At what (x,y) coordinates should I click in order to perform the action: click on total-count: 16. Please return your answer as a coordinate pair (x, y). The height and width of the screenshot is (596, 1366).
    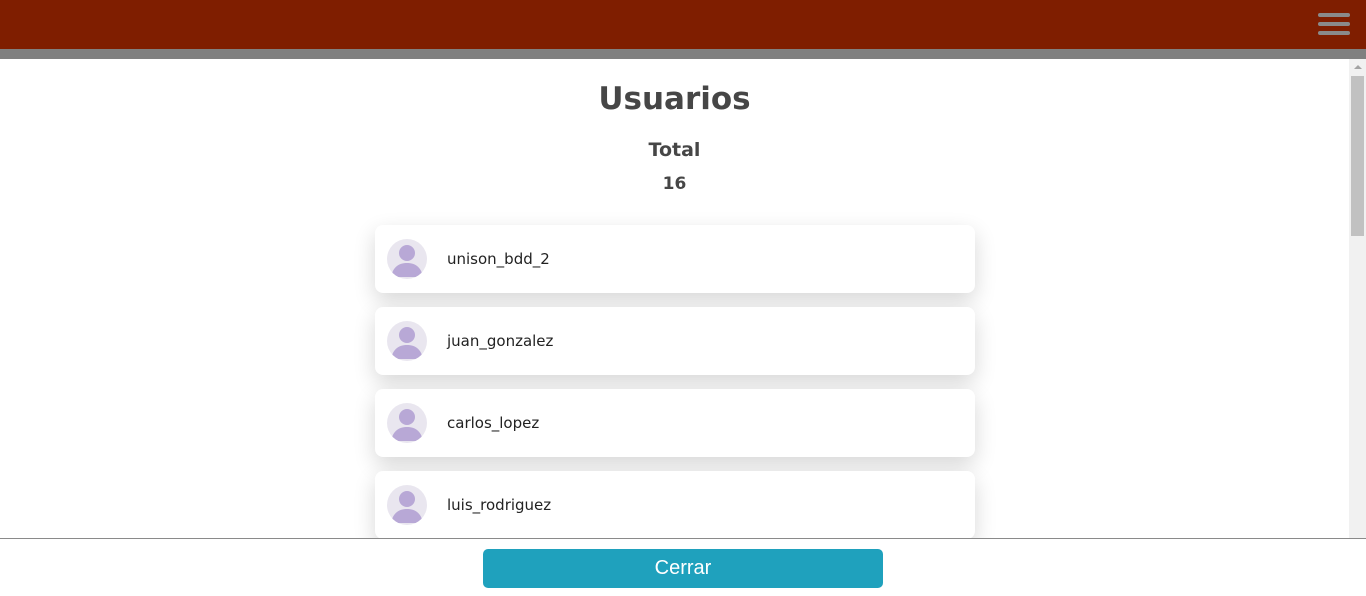
    Looking at the image, I should click on (674, 184).